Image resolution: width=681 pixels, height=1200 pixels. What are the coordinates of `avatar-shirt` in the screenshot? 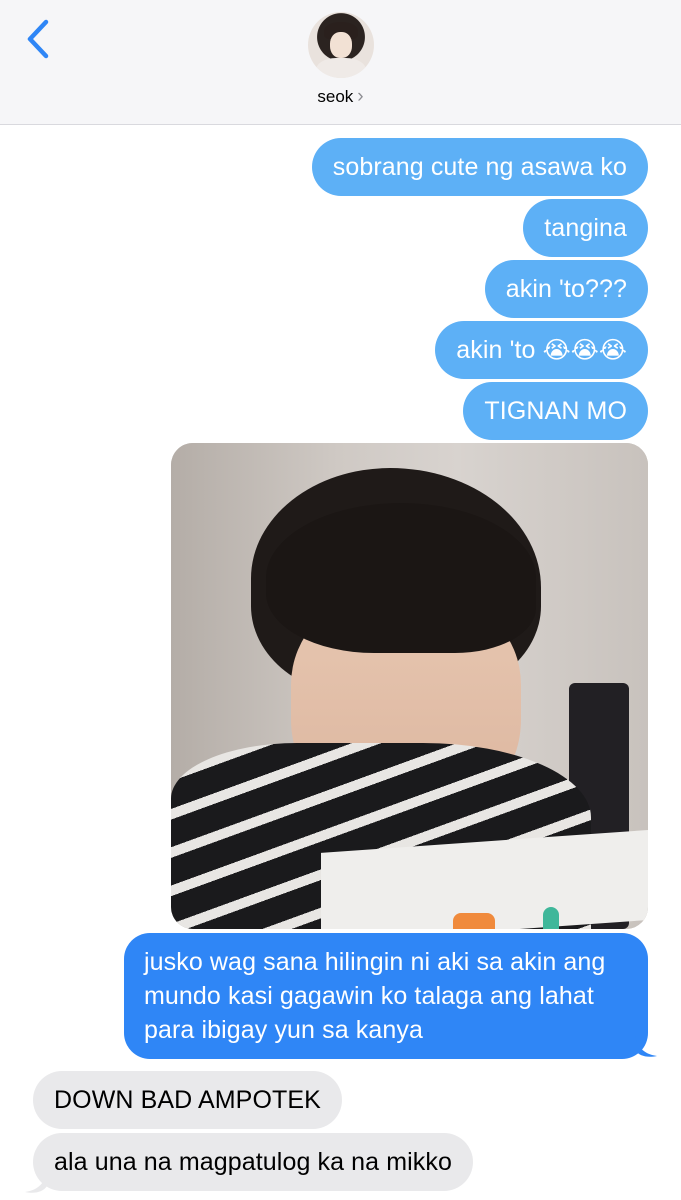 It's located at (341, 68).